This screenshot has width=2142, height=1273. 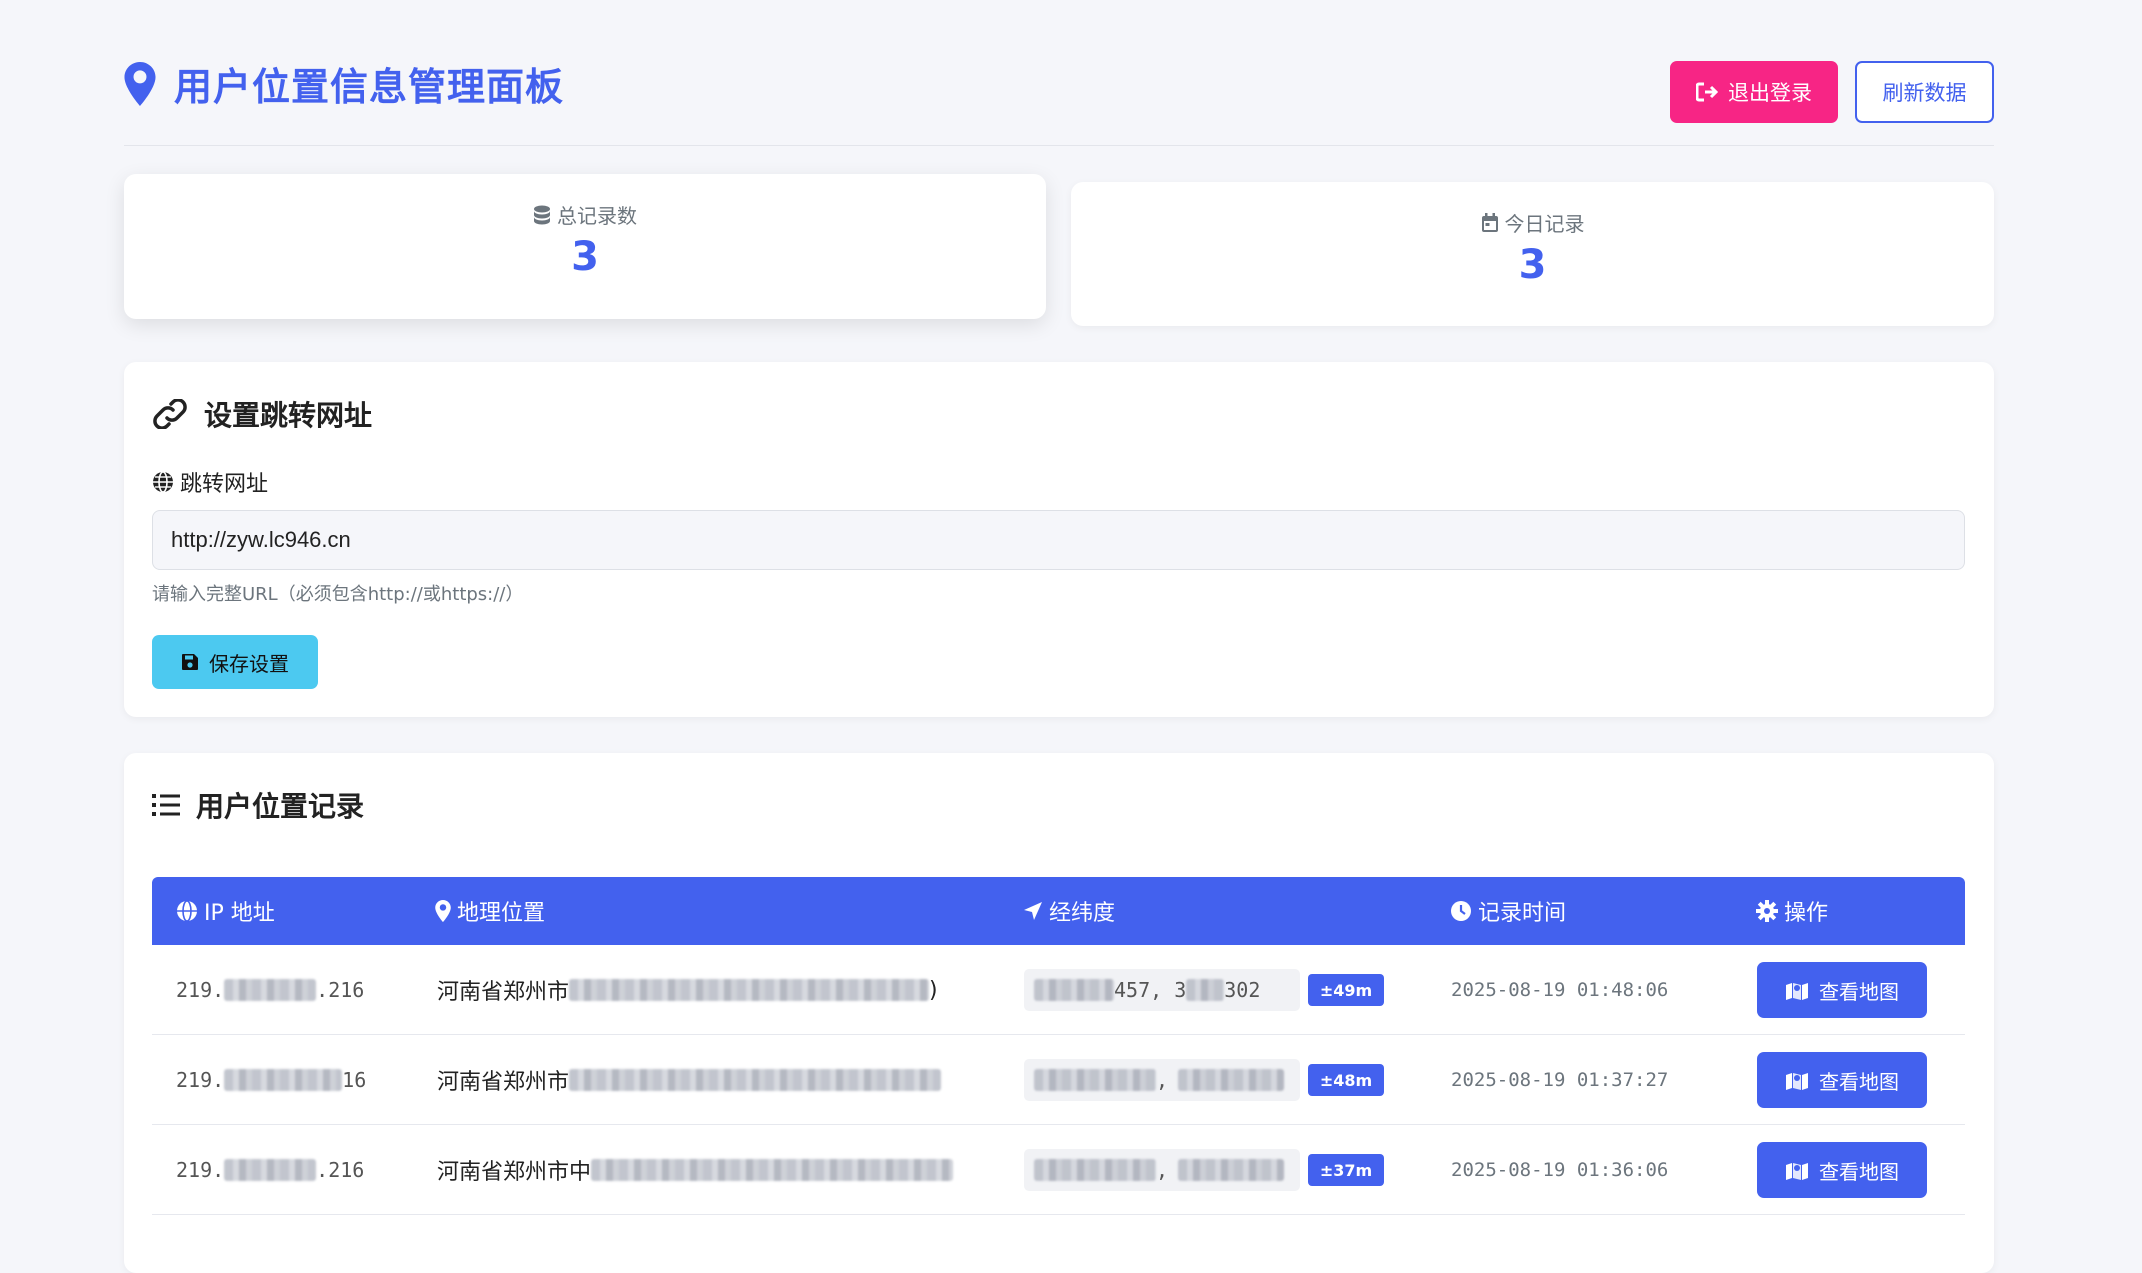 I want to click on column-coordinates: 经纬度, so click(x=1069, y=911).